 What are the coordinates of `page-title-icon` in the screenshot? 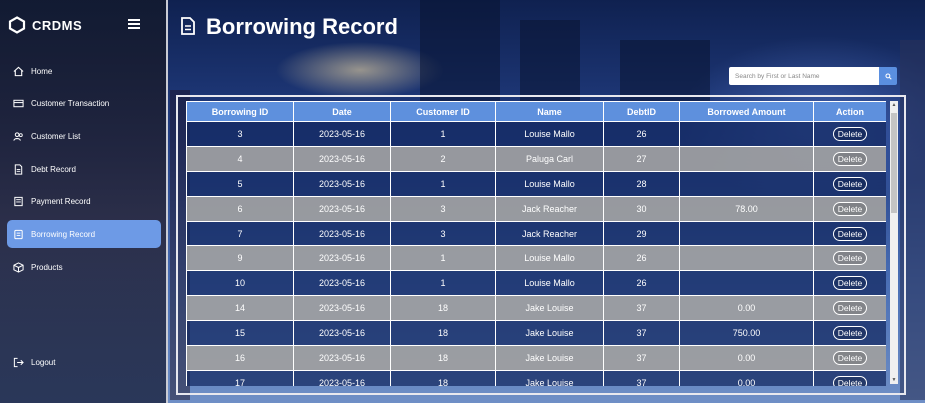 It's located at (188, 26).